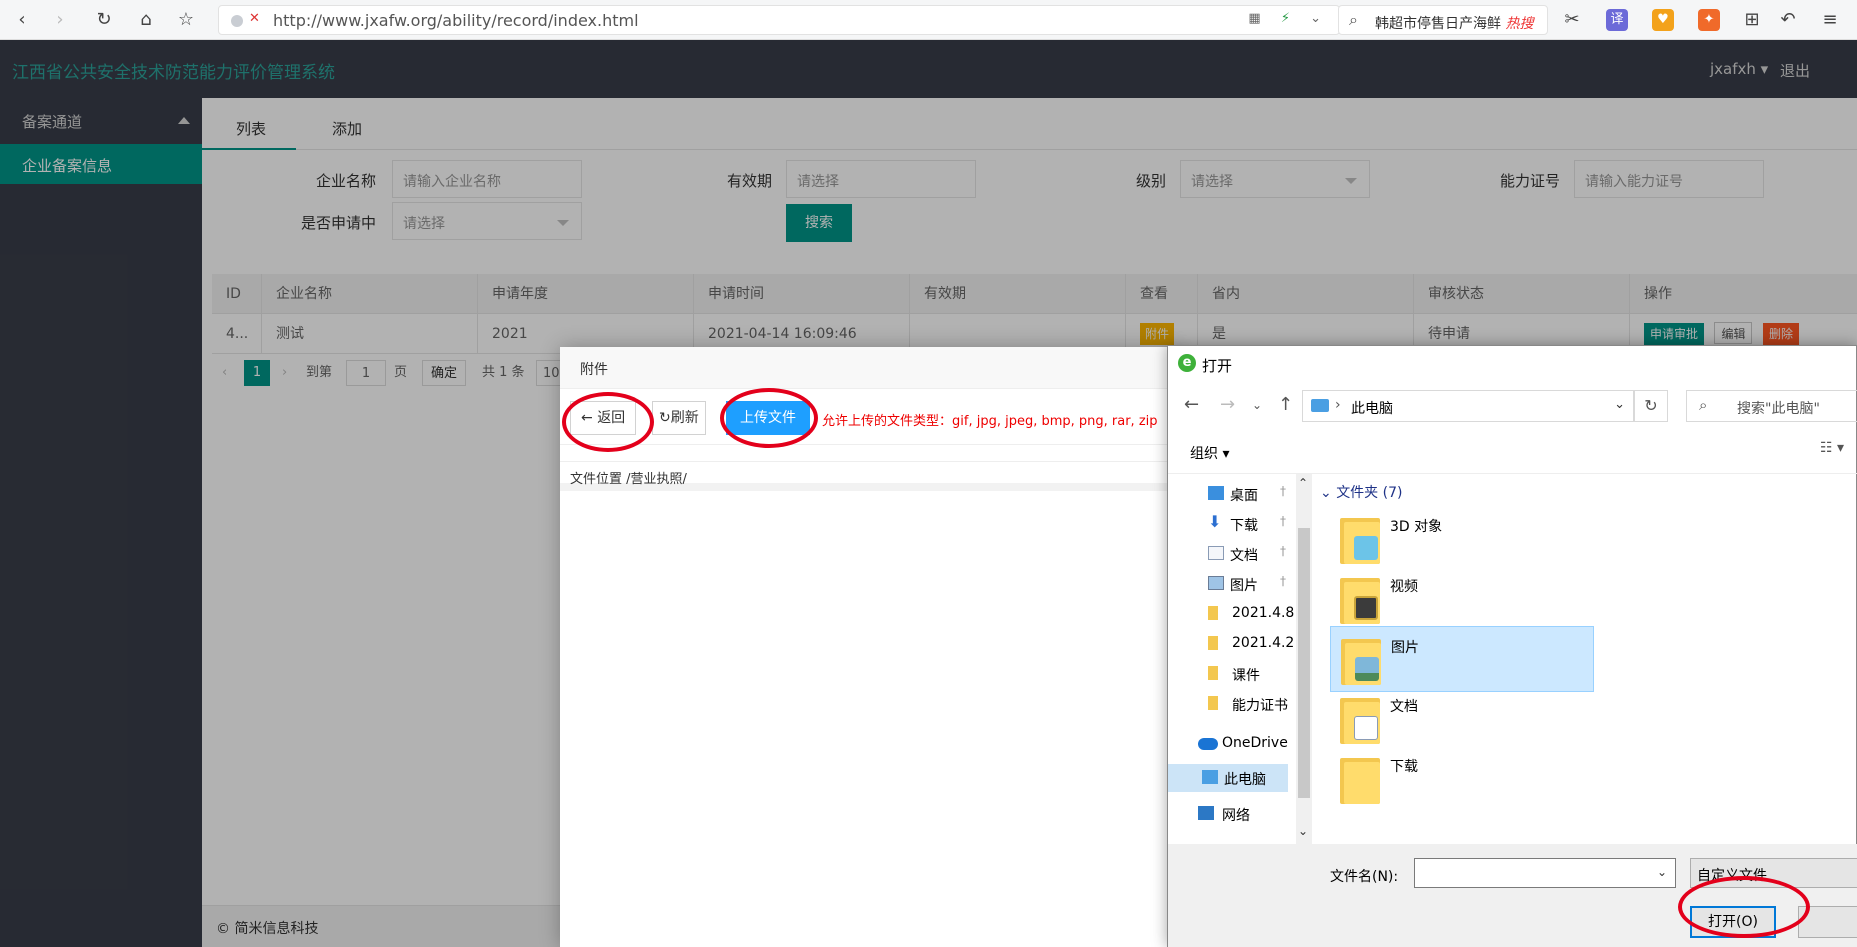 Image resolution: width=1857 pixels, height=947 pixels. Describe the element at coordinates (60, 20) in the screenshot. I see `forward-icon: ›` at that location.